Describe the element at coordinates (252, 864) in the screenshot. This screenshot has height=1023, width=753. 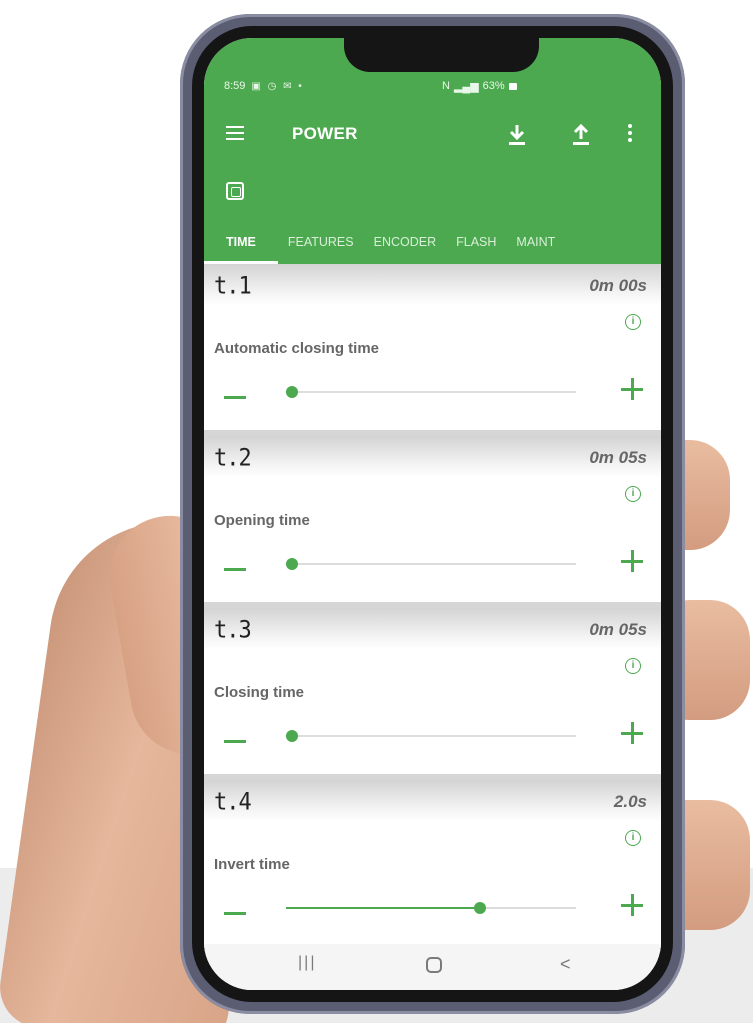
I see `param-label: Invert time` at that location.